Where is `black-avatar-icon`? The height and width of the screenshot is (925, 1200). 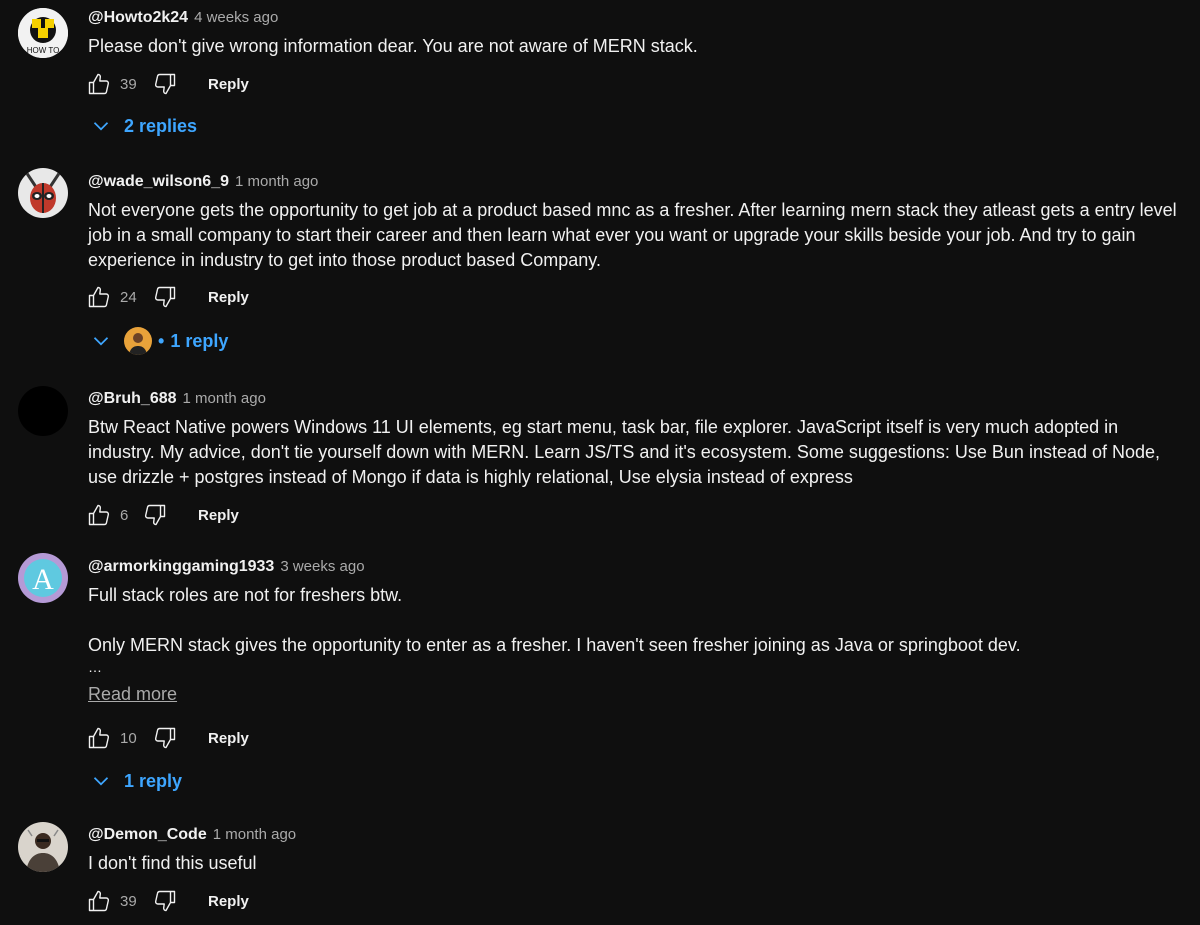
black-avatar-icon is located at coordinates (43, 411).